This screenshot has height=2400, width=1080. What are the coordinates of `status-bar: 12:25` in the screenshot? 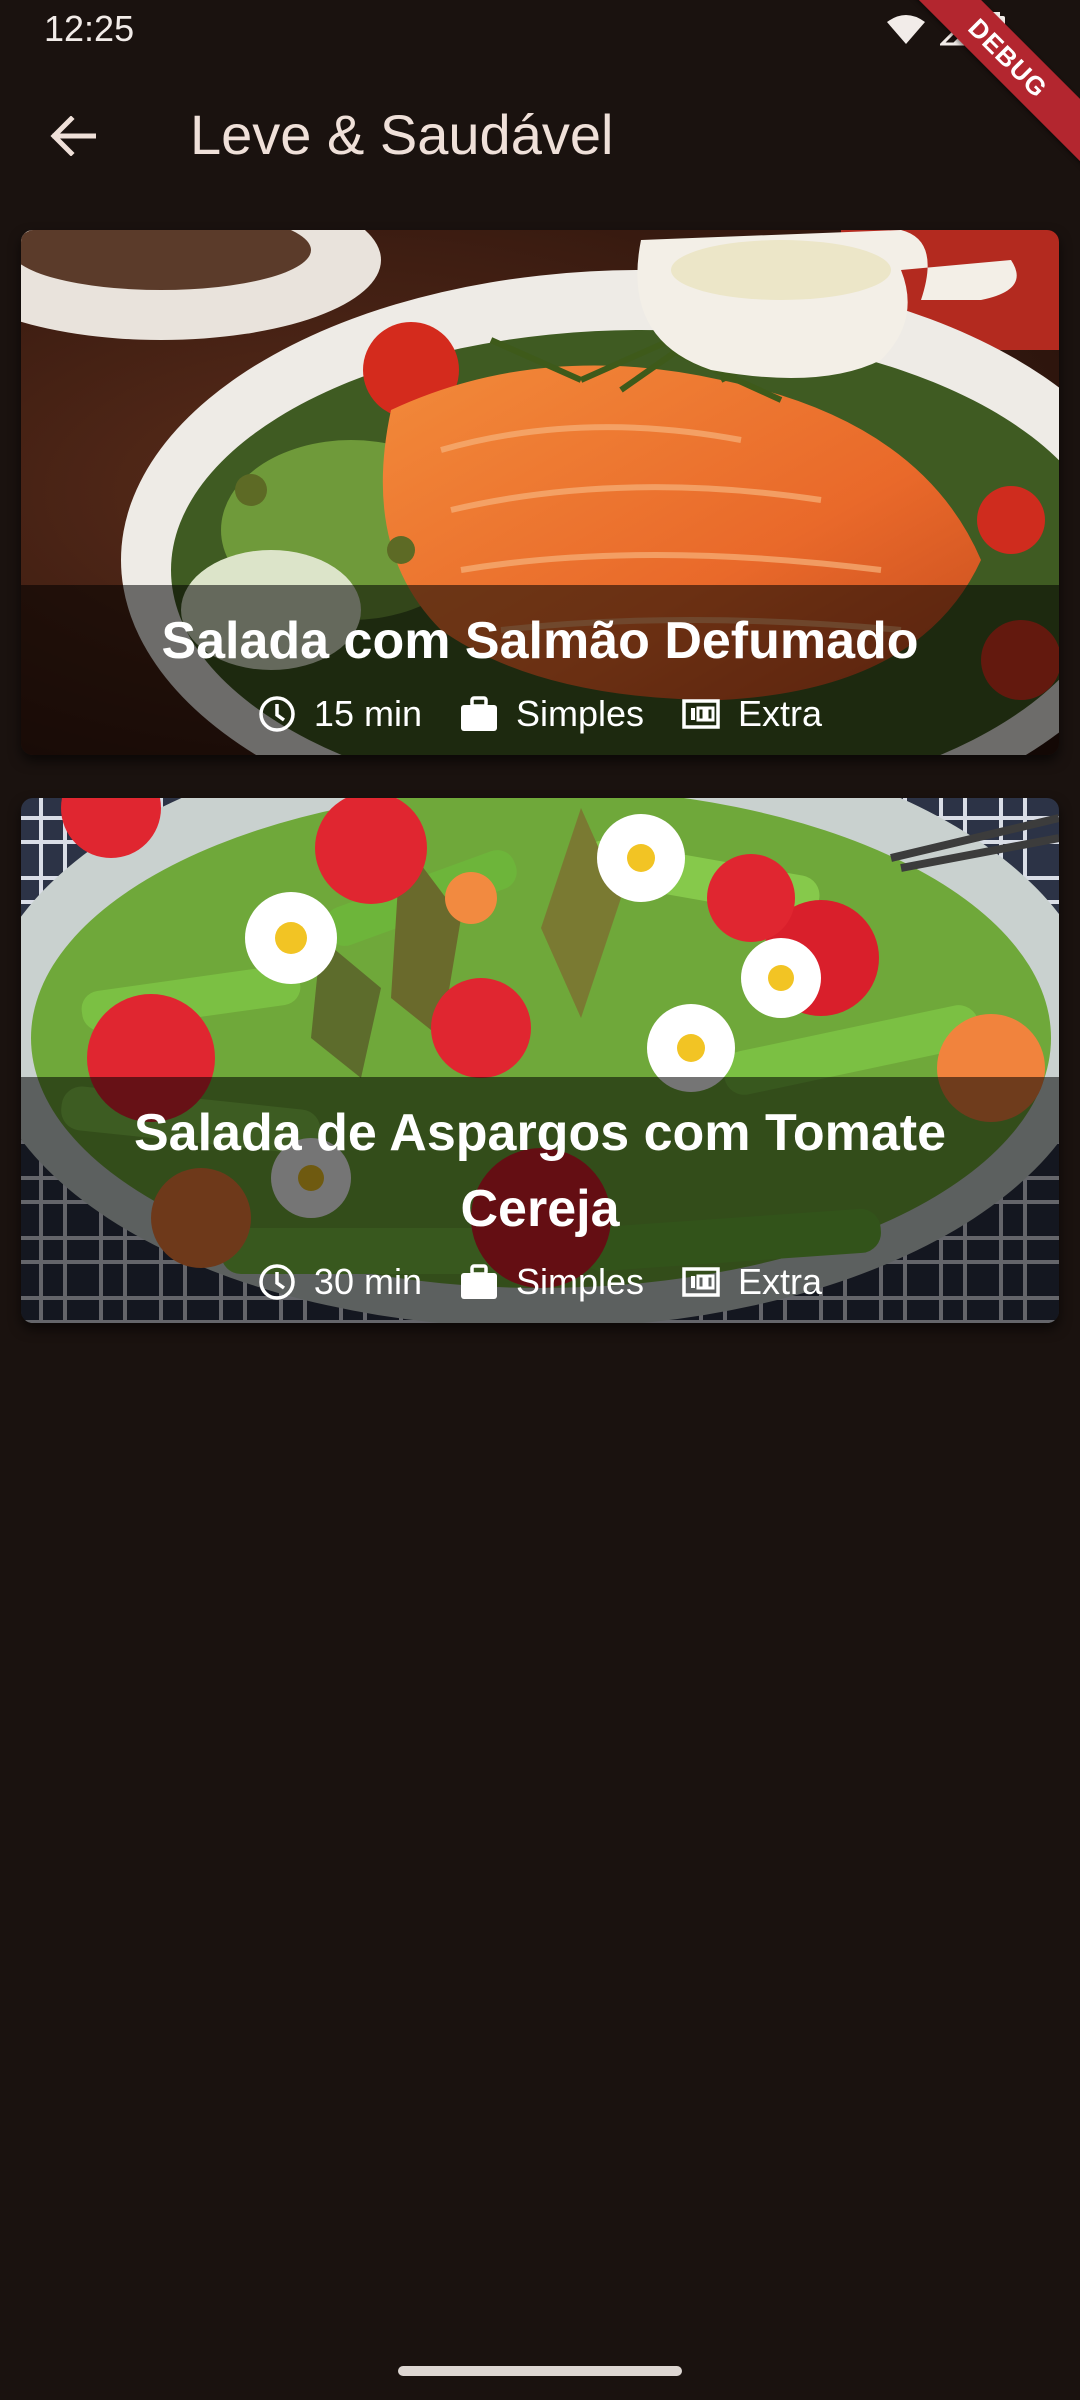 It's located at (540, 31).